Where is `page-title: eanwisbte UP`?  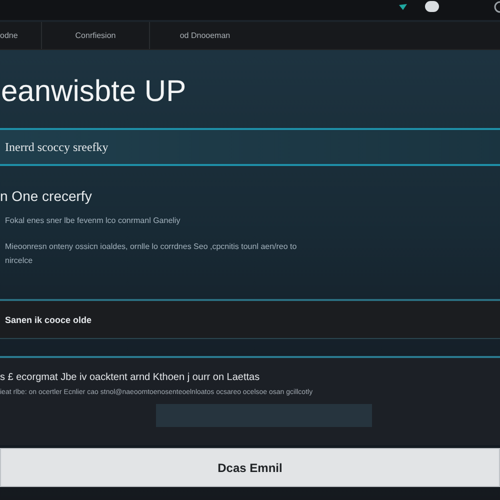 page-title: eanwisbte UP is located at coordinates (94, 93).